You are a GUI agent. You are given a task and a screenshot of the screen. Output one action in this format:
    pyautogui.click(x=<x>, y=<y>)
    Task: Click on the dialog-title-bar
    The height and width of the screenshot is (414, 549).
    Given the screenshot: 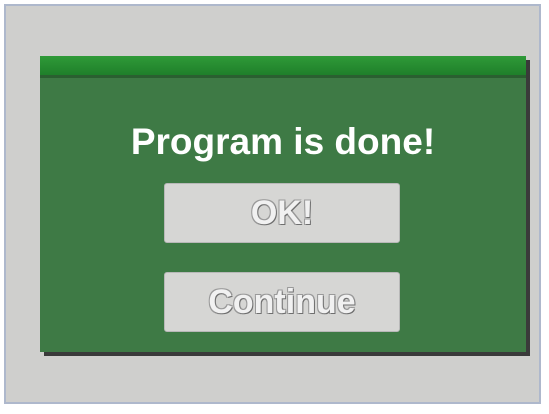 What is the action you would take?
    pyautogui.click(x=283, y=67)
    